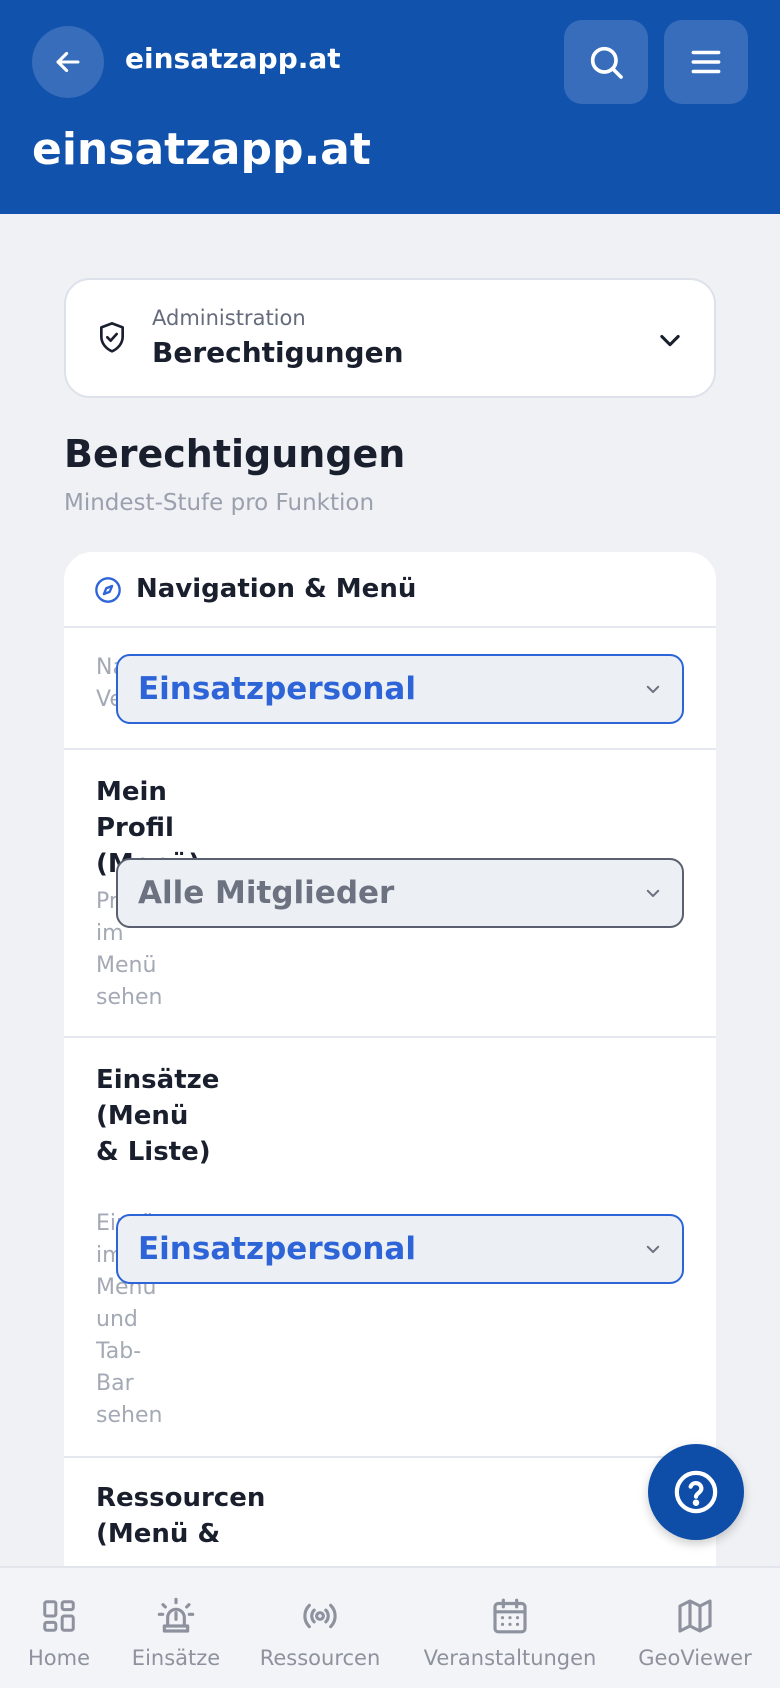 This screenshot has width=780, height=1688. Describe the element at coordinates (390, 107) in the screenshot. I see `app-header: einsatzapp.at einsatzapp.at` at that location.